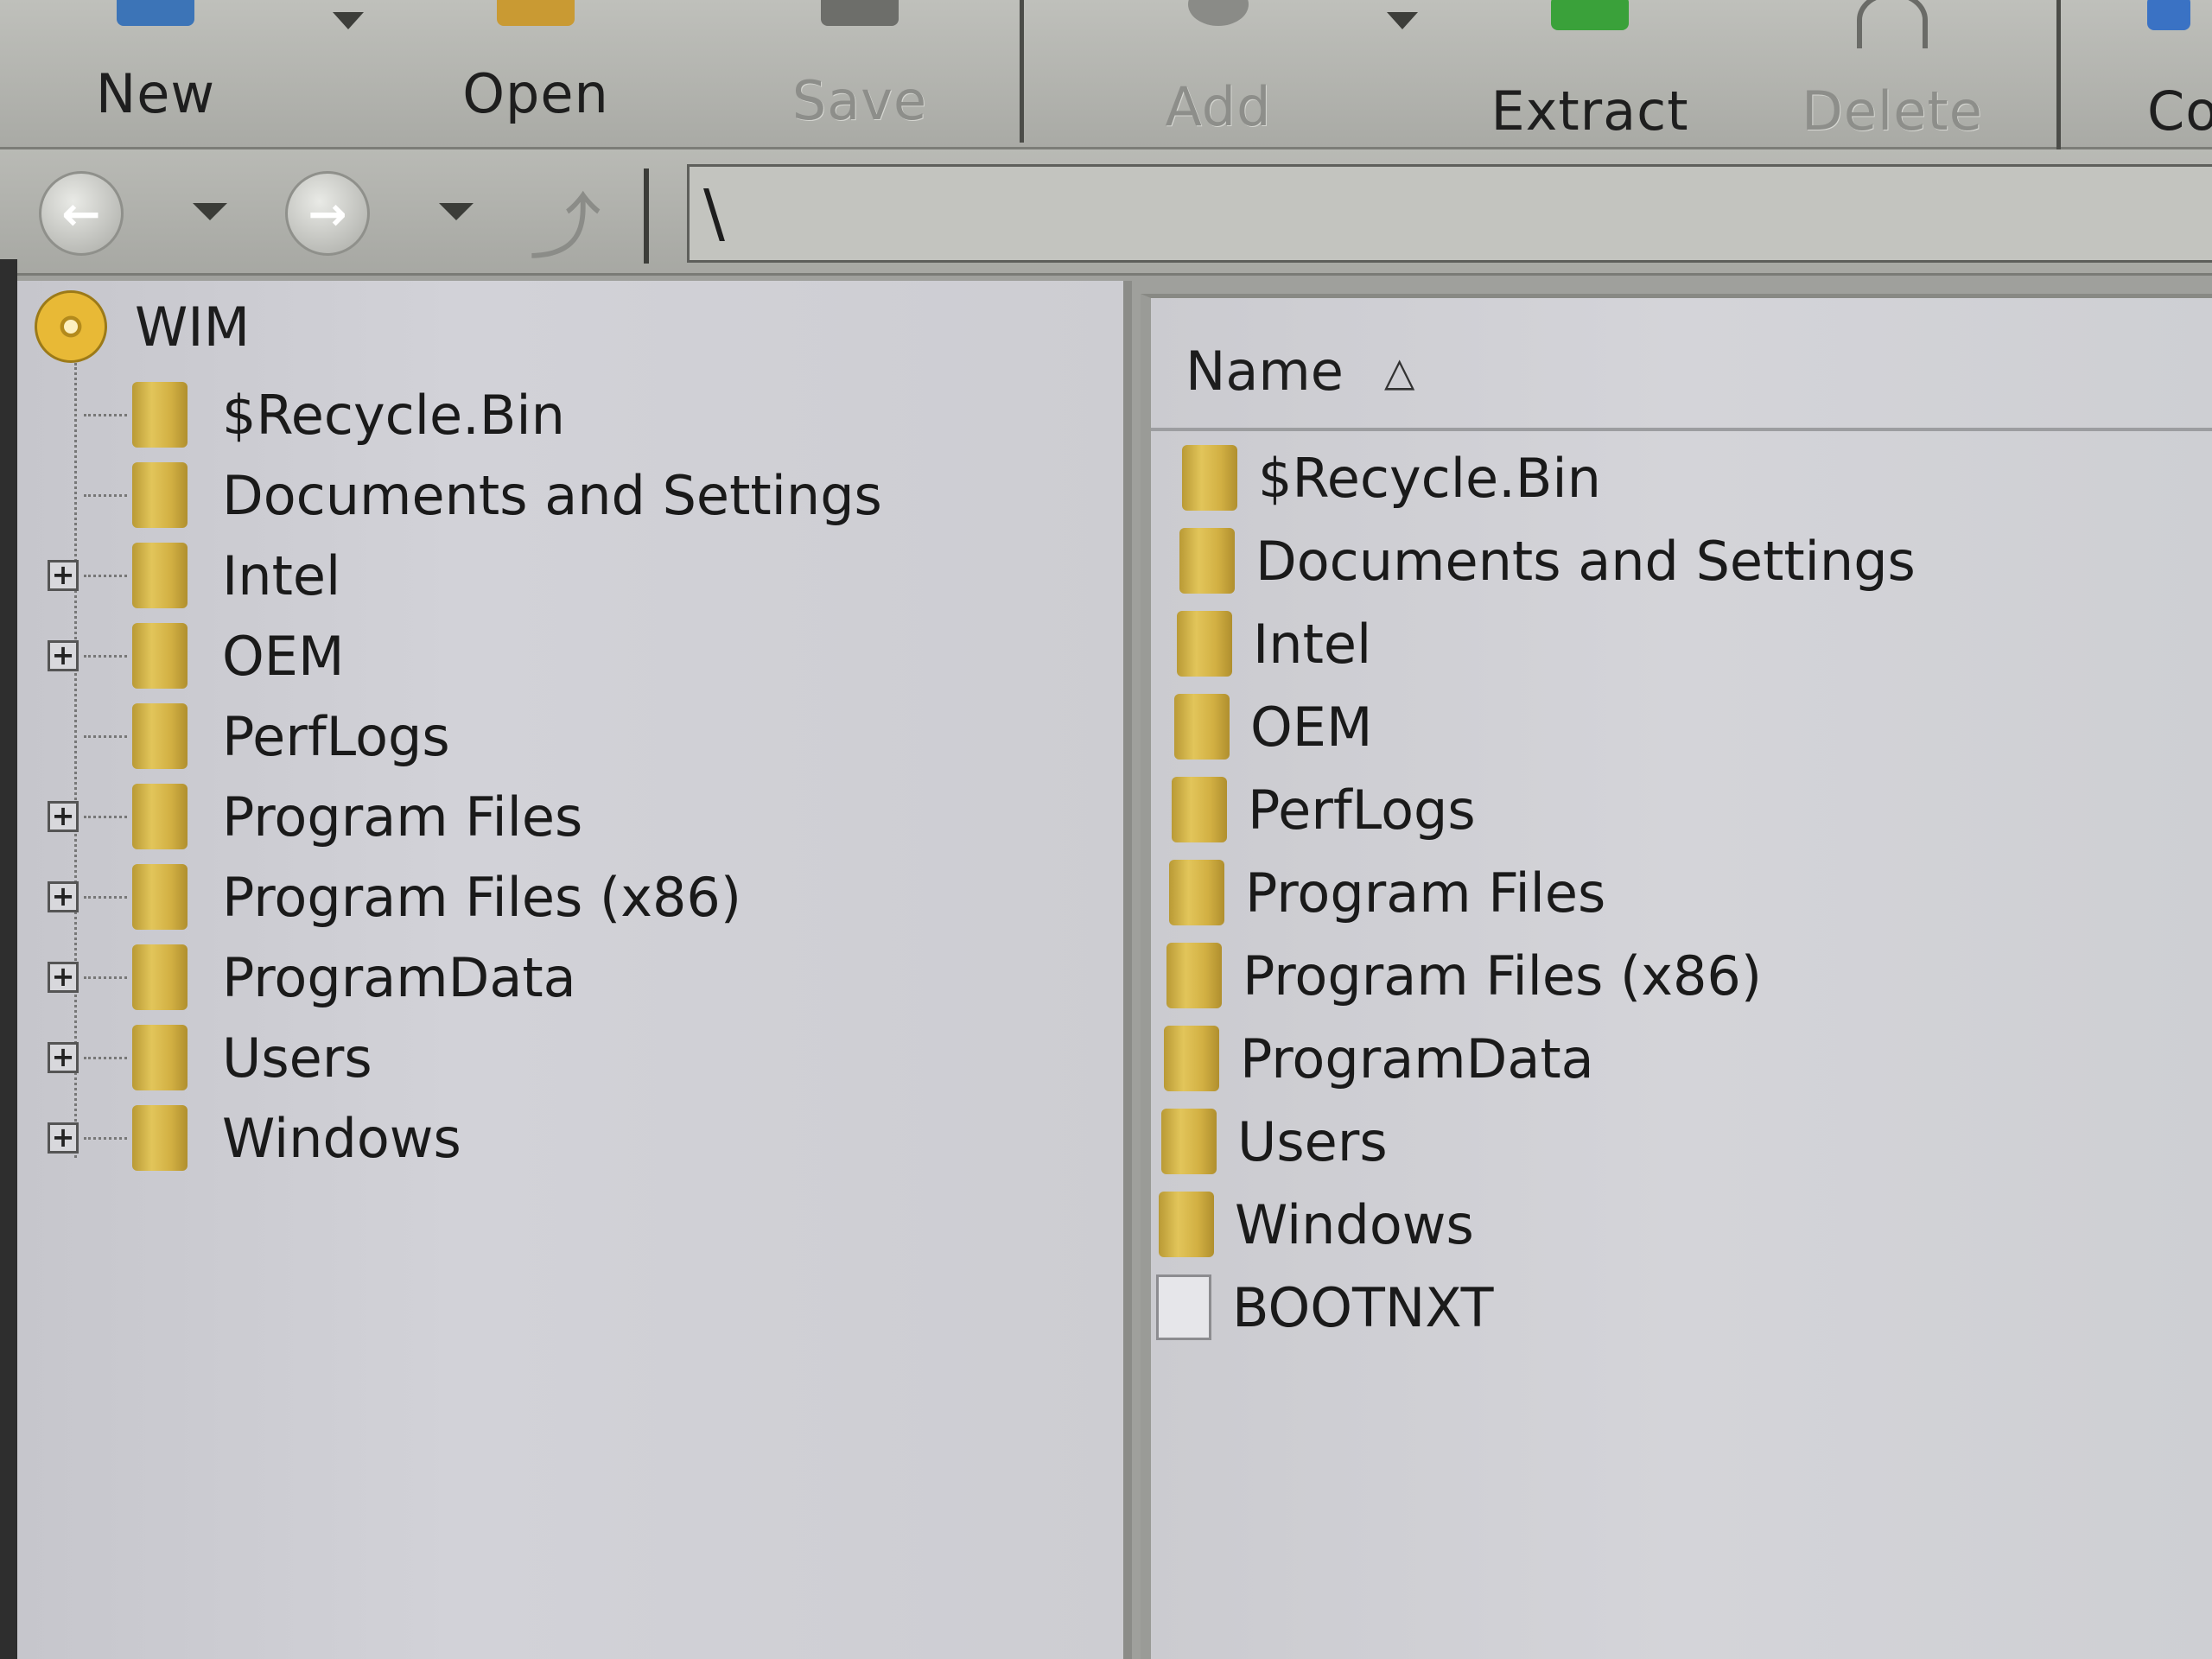 Image resolution: width=2212 pixels, height=1659 pixels. Describe the element at coordinates (1892, 71) in the screenshot. I see `delete-button: Delete` at that location.